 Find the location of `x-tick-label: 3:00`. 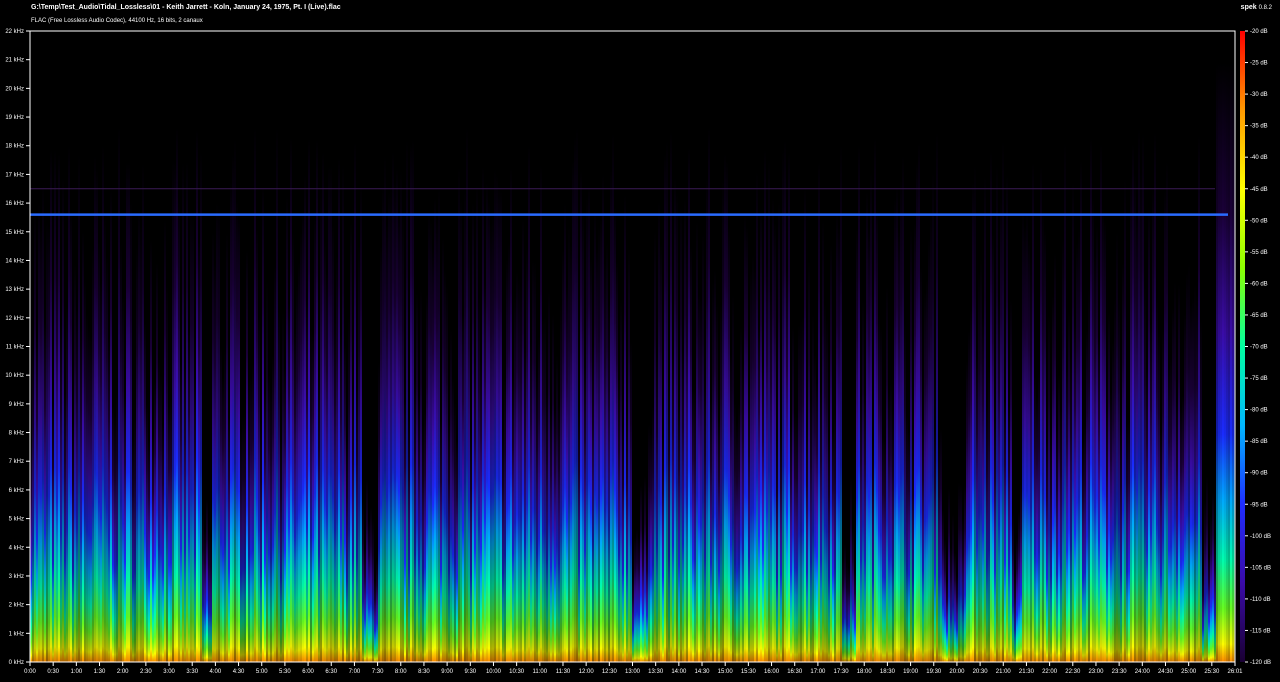

x-tick-label: 3:00 is located at coordinates (169, 672).